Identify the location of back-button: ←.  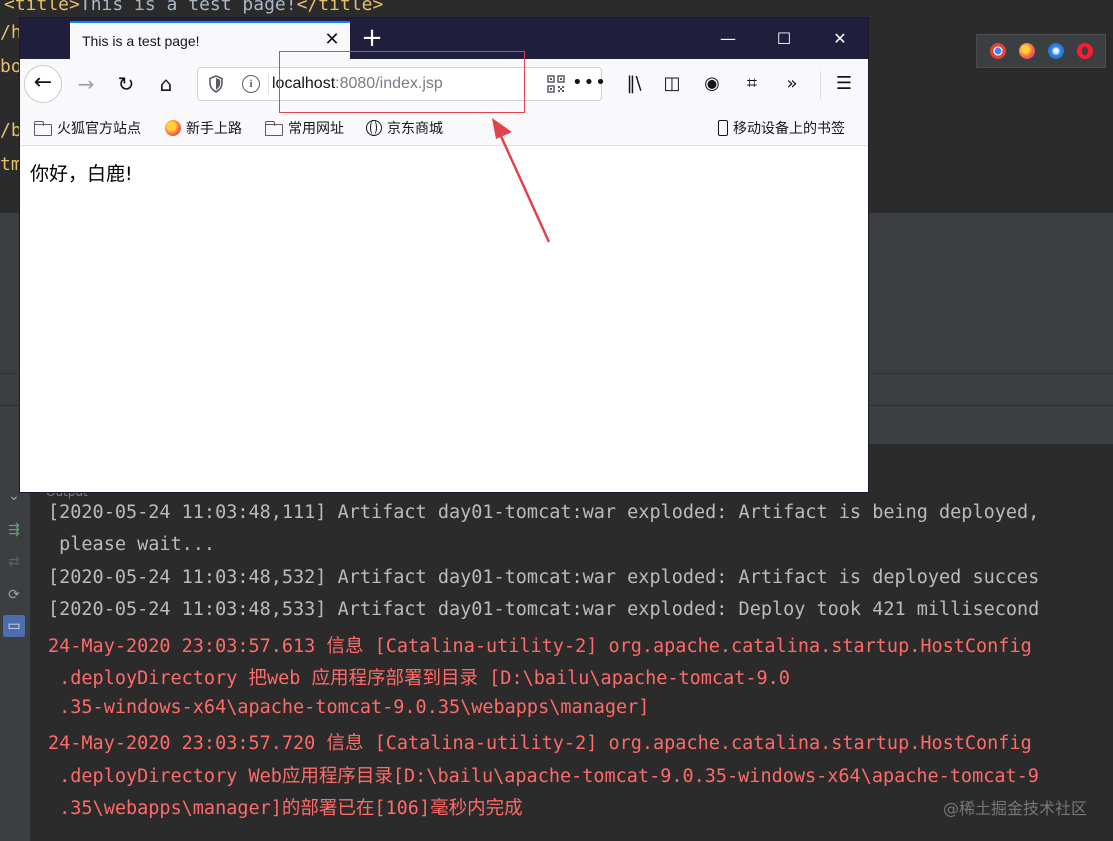
(43, 84).